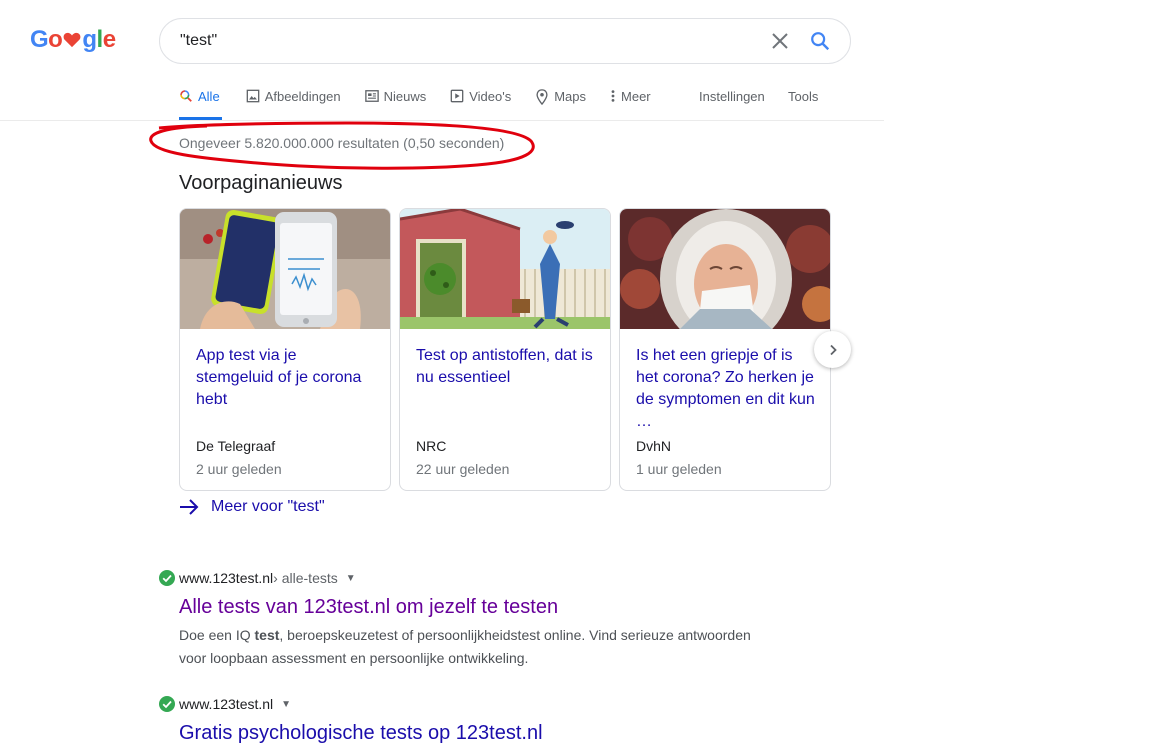  I want to click on search-input: "test", so click(474, 41).